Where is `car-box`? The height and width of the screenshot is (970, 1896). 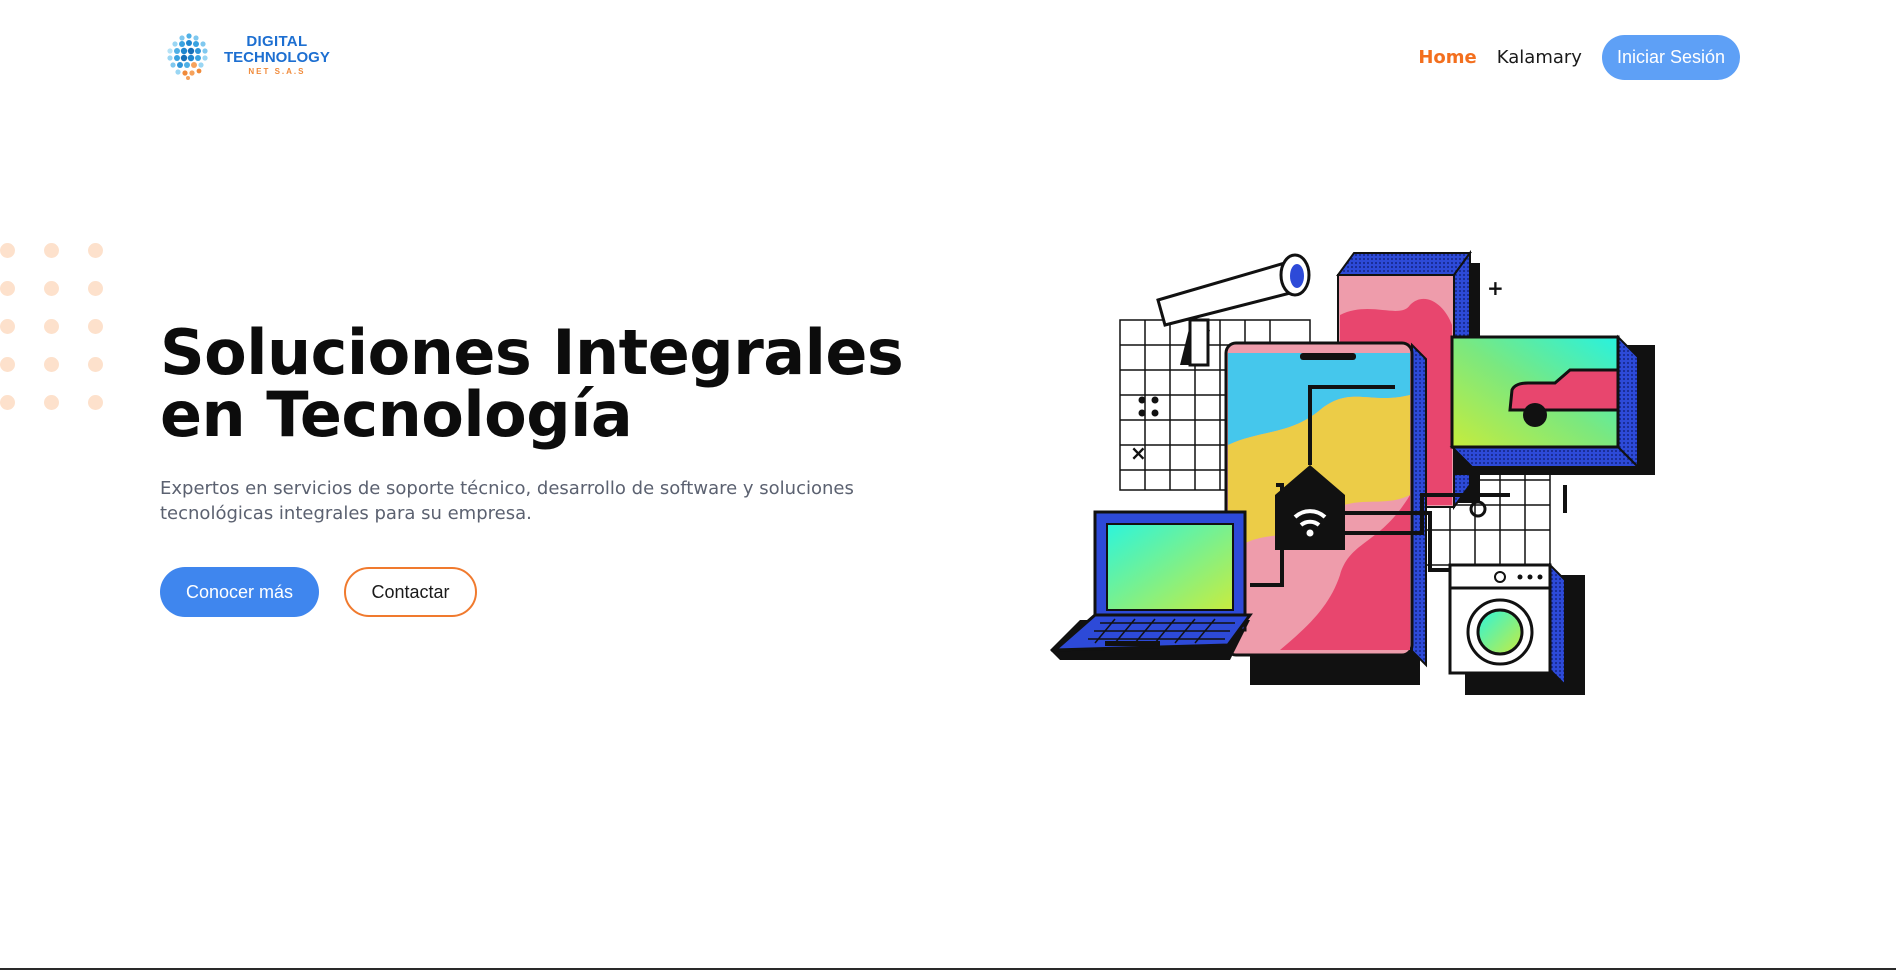
car-box is located at coordinates (1552, 404).